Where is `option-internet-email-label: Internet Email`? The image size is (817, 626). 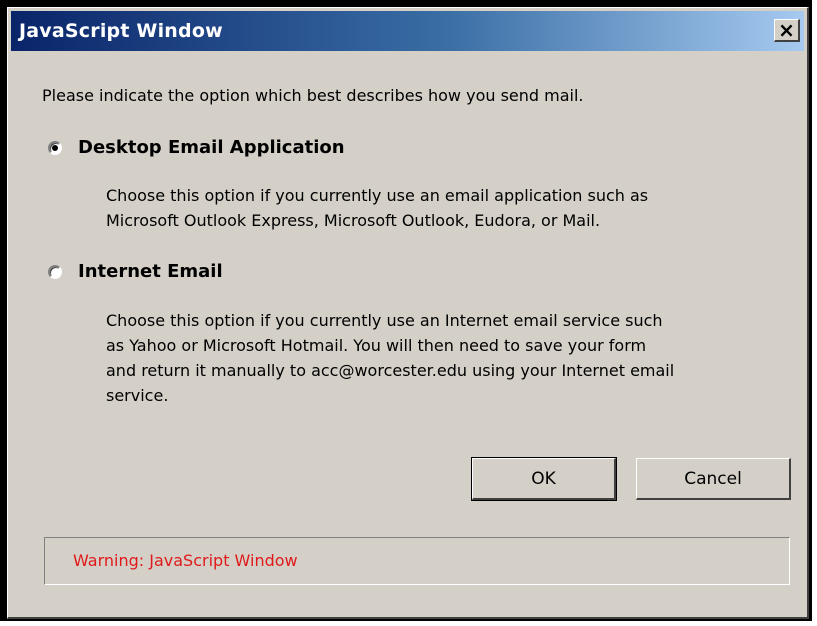 option-internet-email-label: Internet Email is located at coordinates (150, 271).